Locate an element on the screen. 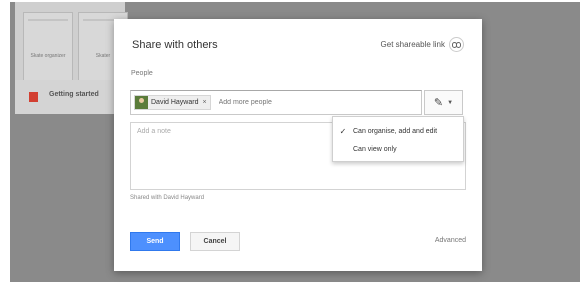 This screenshot has height=285, width=586. menu-item-label: Can organise, add and edit is located at coordinates (395, 131).